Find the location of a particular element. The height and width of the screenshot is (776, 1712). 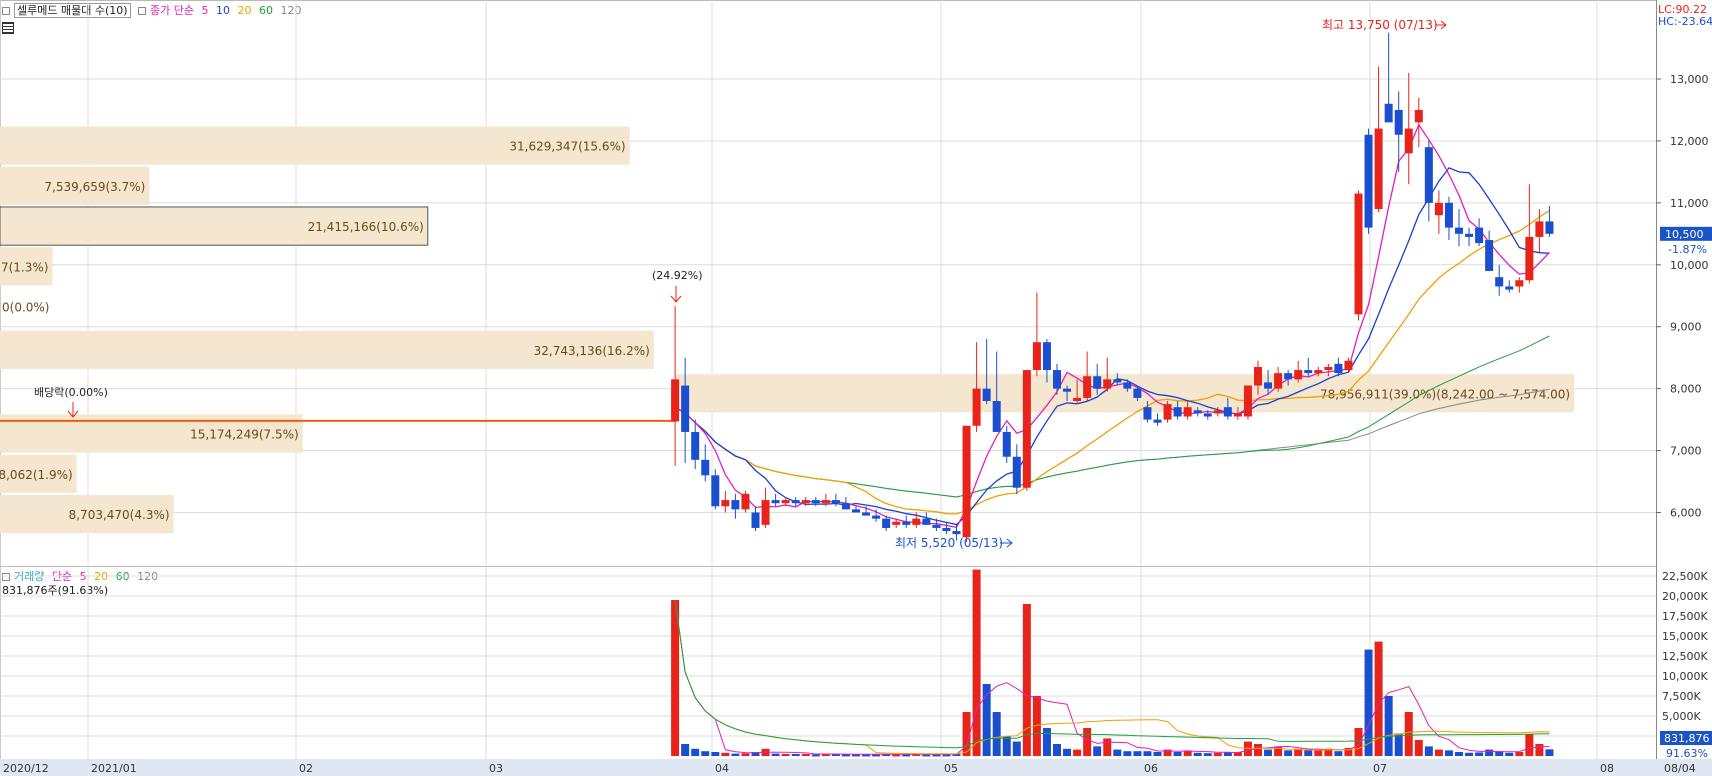

spike-arrow is located at coordinates (676, 294).